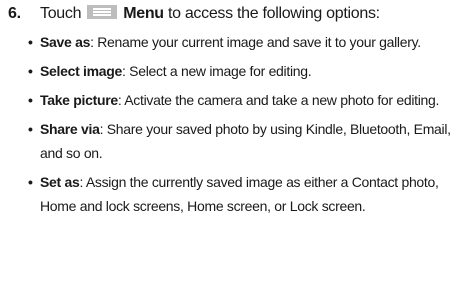 This screenshot has height=299, width=468. I want to click on step-number: 6., so click(14, 13).